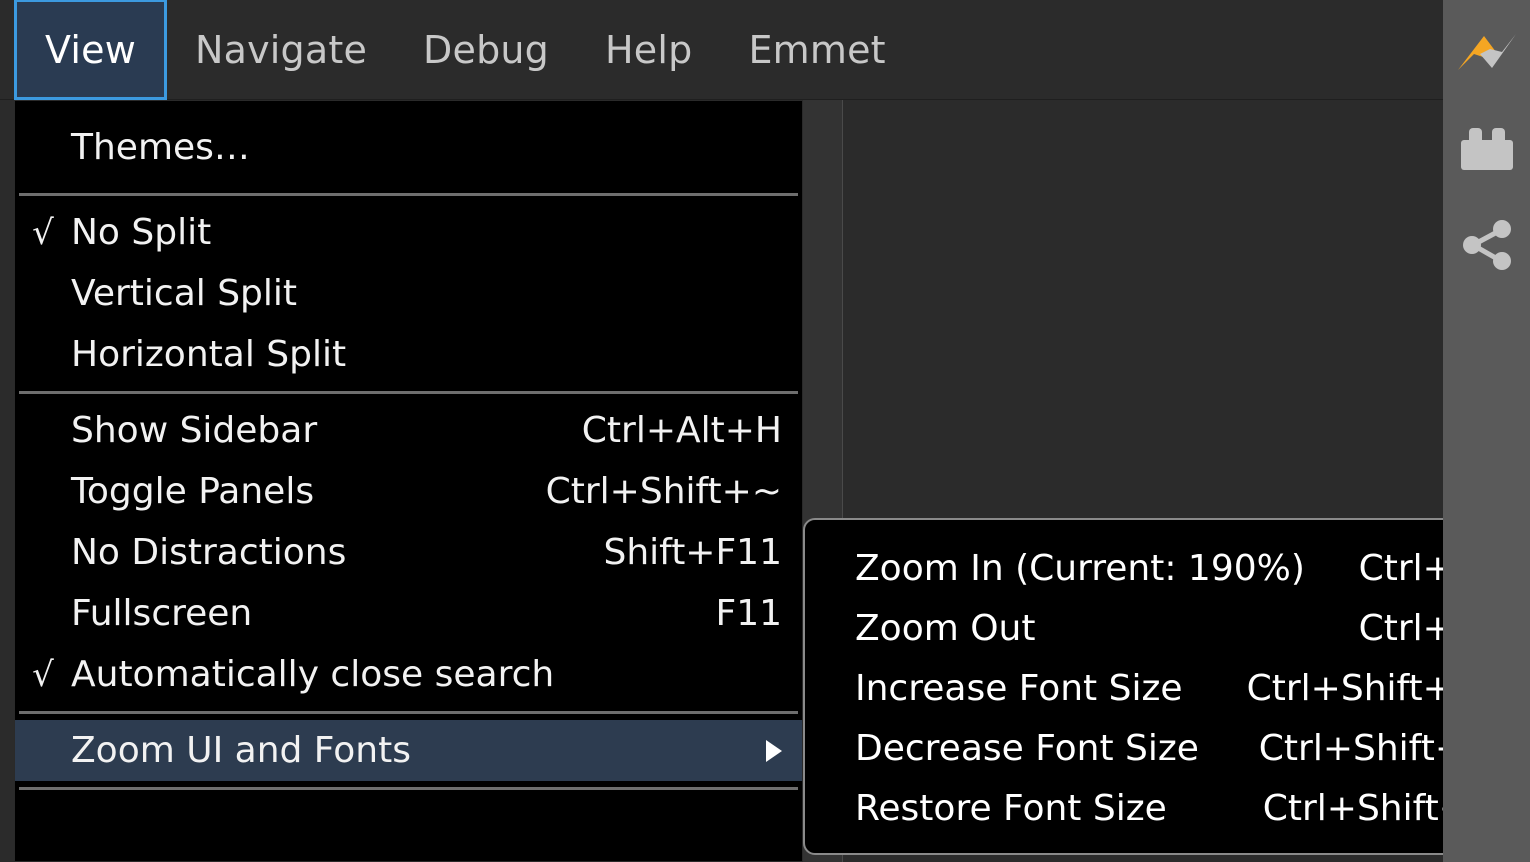 This screenshot has height=862, width=1530. I want to click on menubar-item-emmet: Emmet, so click(816, 50).